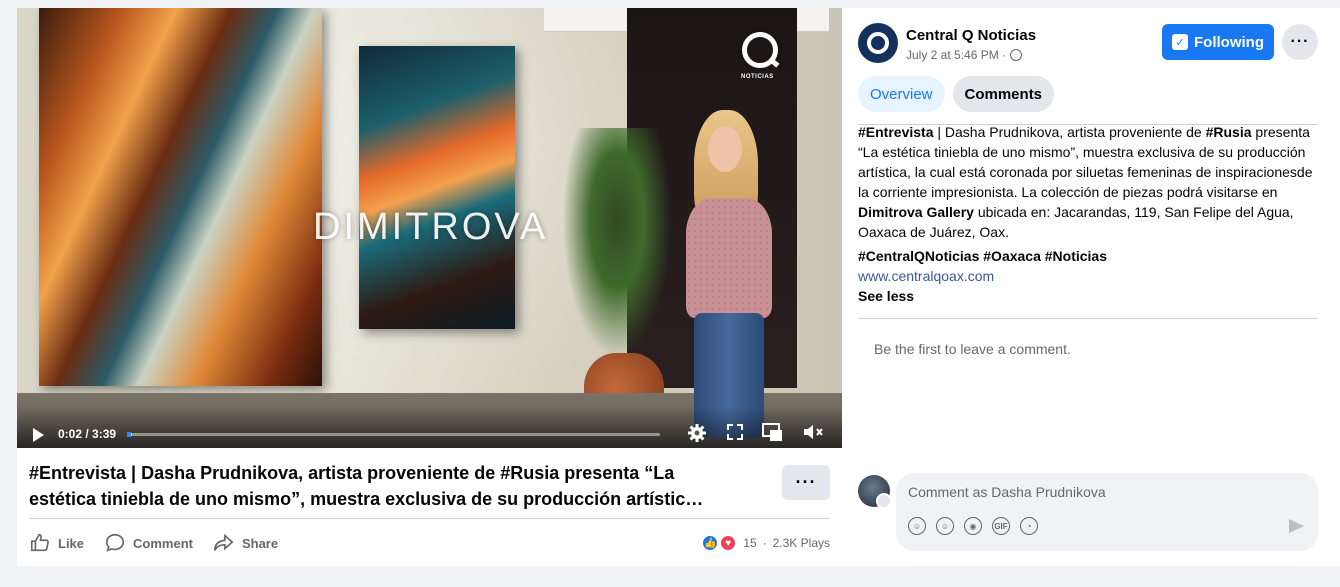 This screenshot has width=1340, height=587. What do you see at coordinates (260, 543) in the screenshot?
I see `share-label: Share` at bounding box center [260, 543].